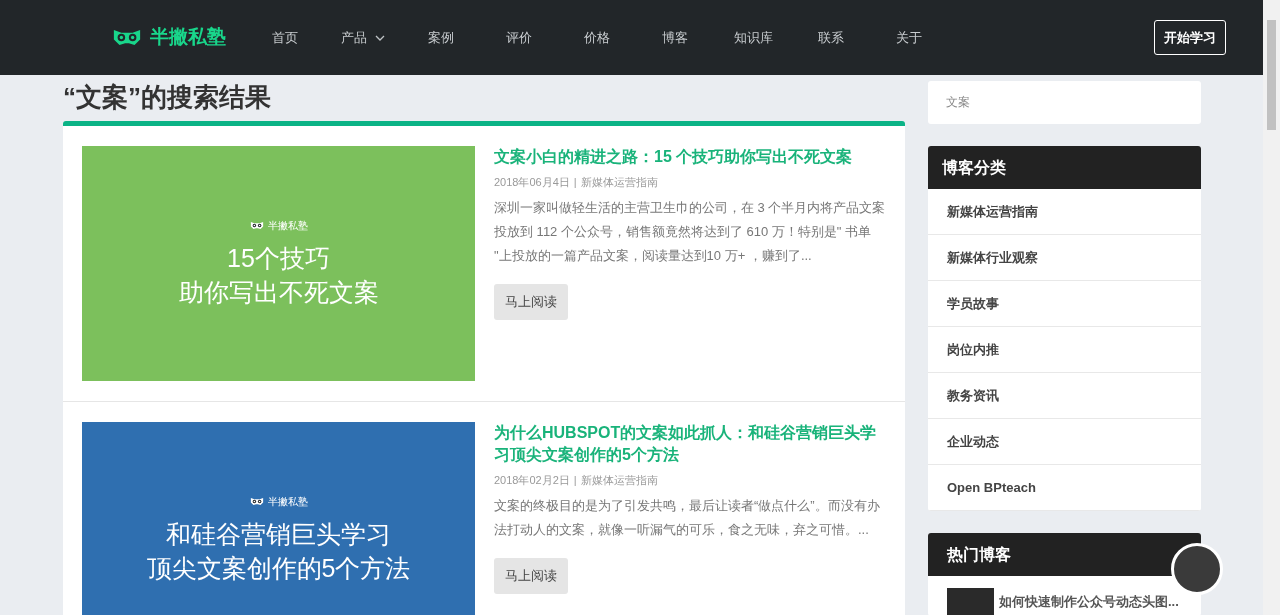  Describe the element at coordinates (1064, 488) in the screenshot. I see `category-item: Open BPteach` at that location.